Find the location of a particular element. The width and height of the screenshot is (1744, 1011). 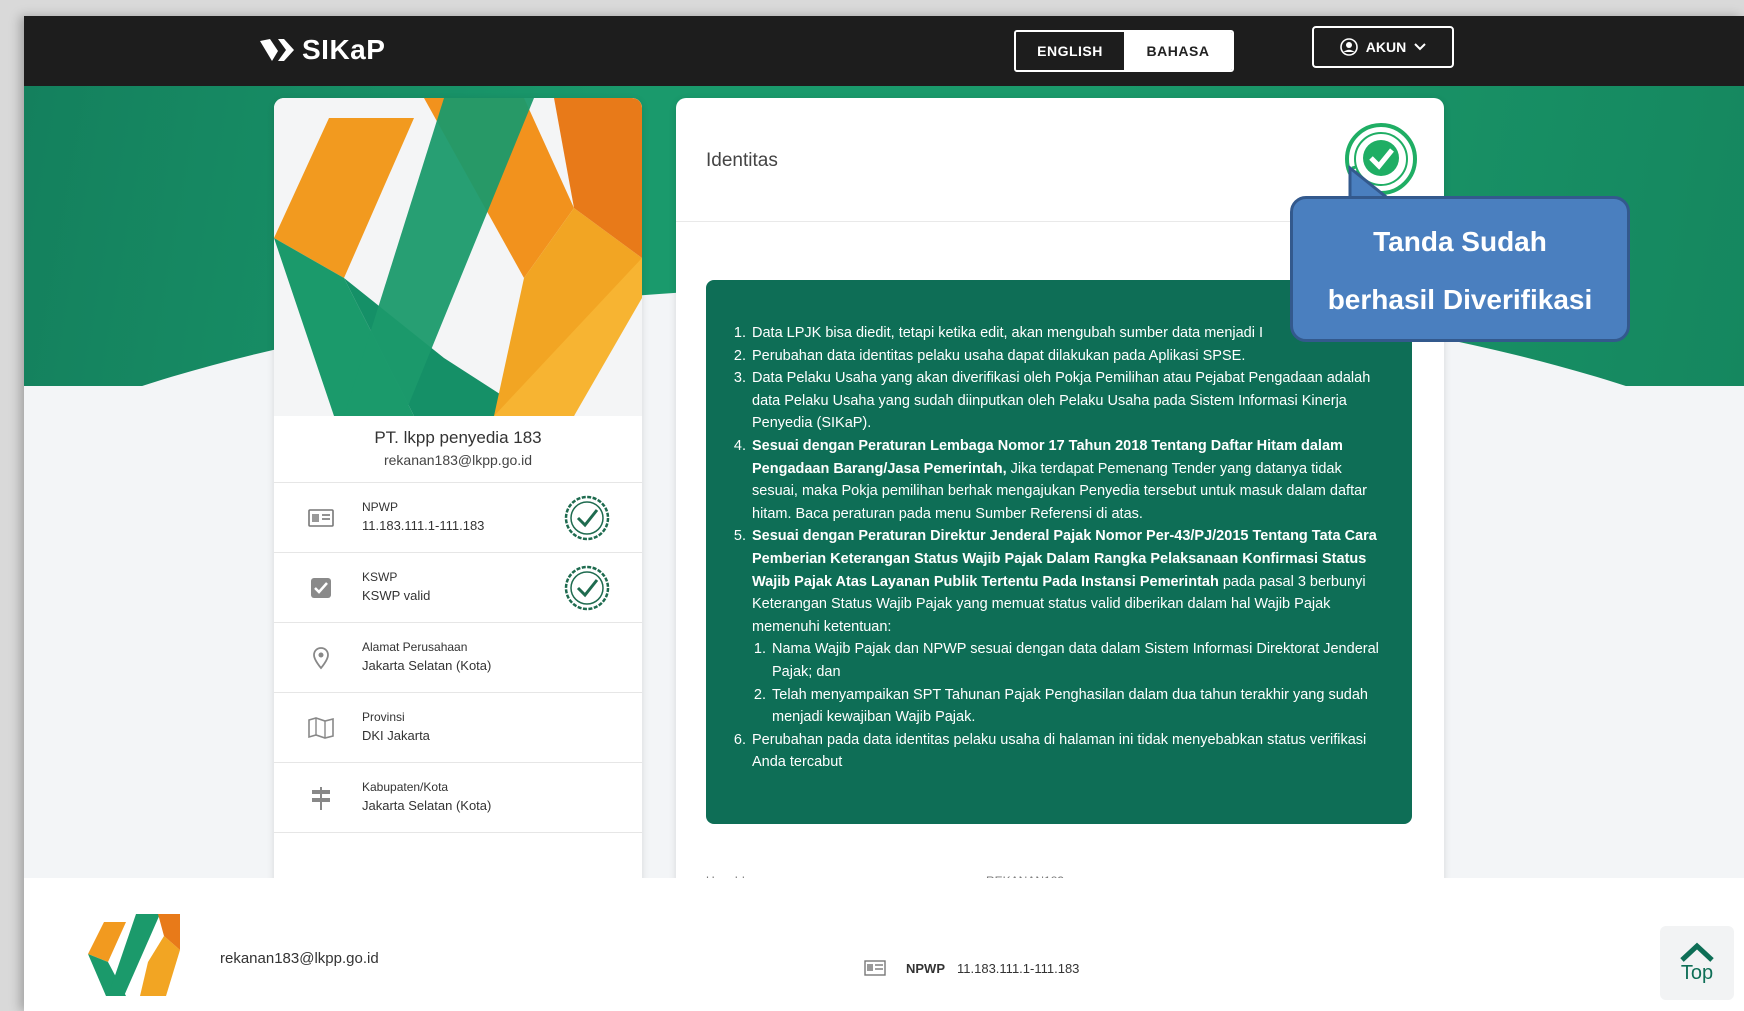

account-label: AKUN is located at coordinates (1386, 47).